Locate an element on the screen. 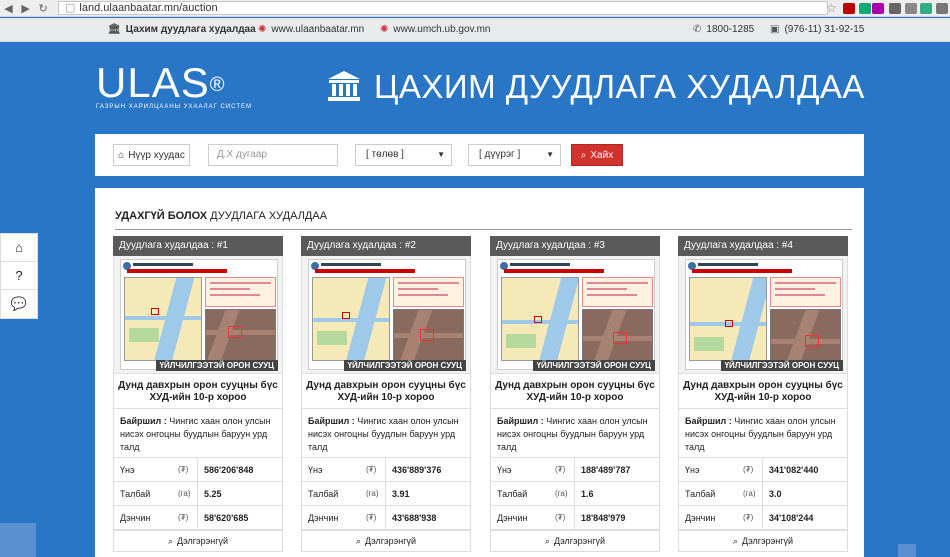 This screenshot has height=557, width=950. section-title-bold: УДАХГҮЙ БОЛОХ is located at coordinates (161, 216).